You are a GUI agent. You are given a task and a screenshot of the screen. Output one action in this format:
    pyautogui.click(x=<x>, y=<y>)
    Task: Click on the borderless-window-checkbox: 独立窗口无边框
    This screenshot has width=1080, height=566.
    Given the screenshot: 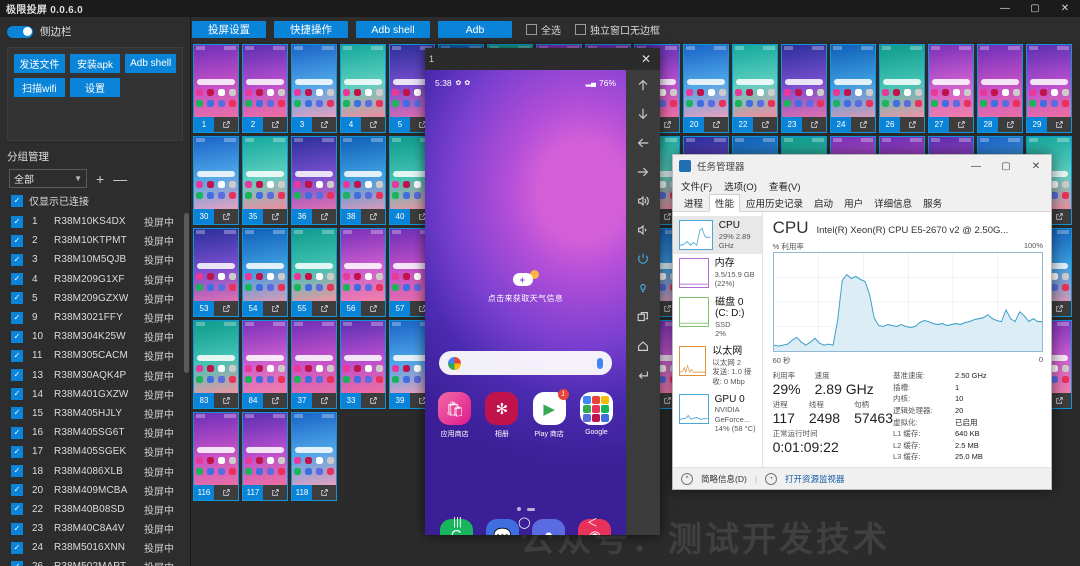 What is the action you would take?
    pyautogui.click(x=617, y=29)
    